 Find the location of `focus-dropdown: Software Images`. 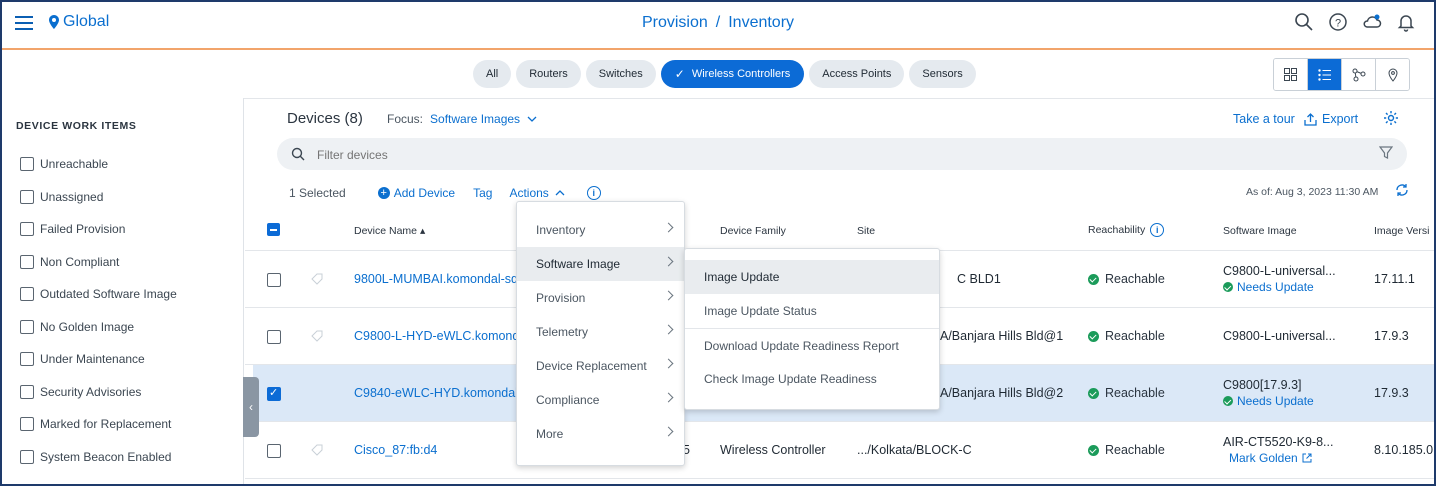

focus-dropdown: Software Images is located at coordinates (475, 119).